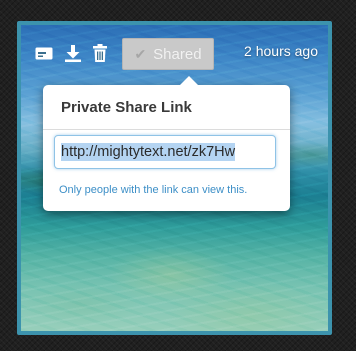 The width and height of the screenshot is (356, 351). What do you see at coordinates (148, 152) in the screenshot?
I see `share-link-value: http://mightytext.net/zk7Hw` at bounding box center [148, 152].